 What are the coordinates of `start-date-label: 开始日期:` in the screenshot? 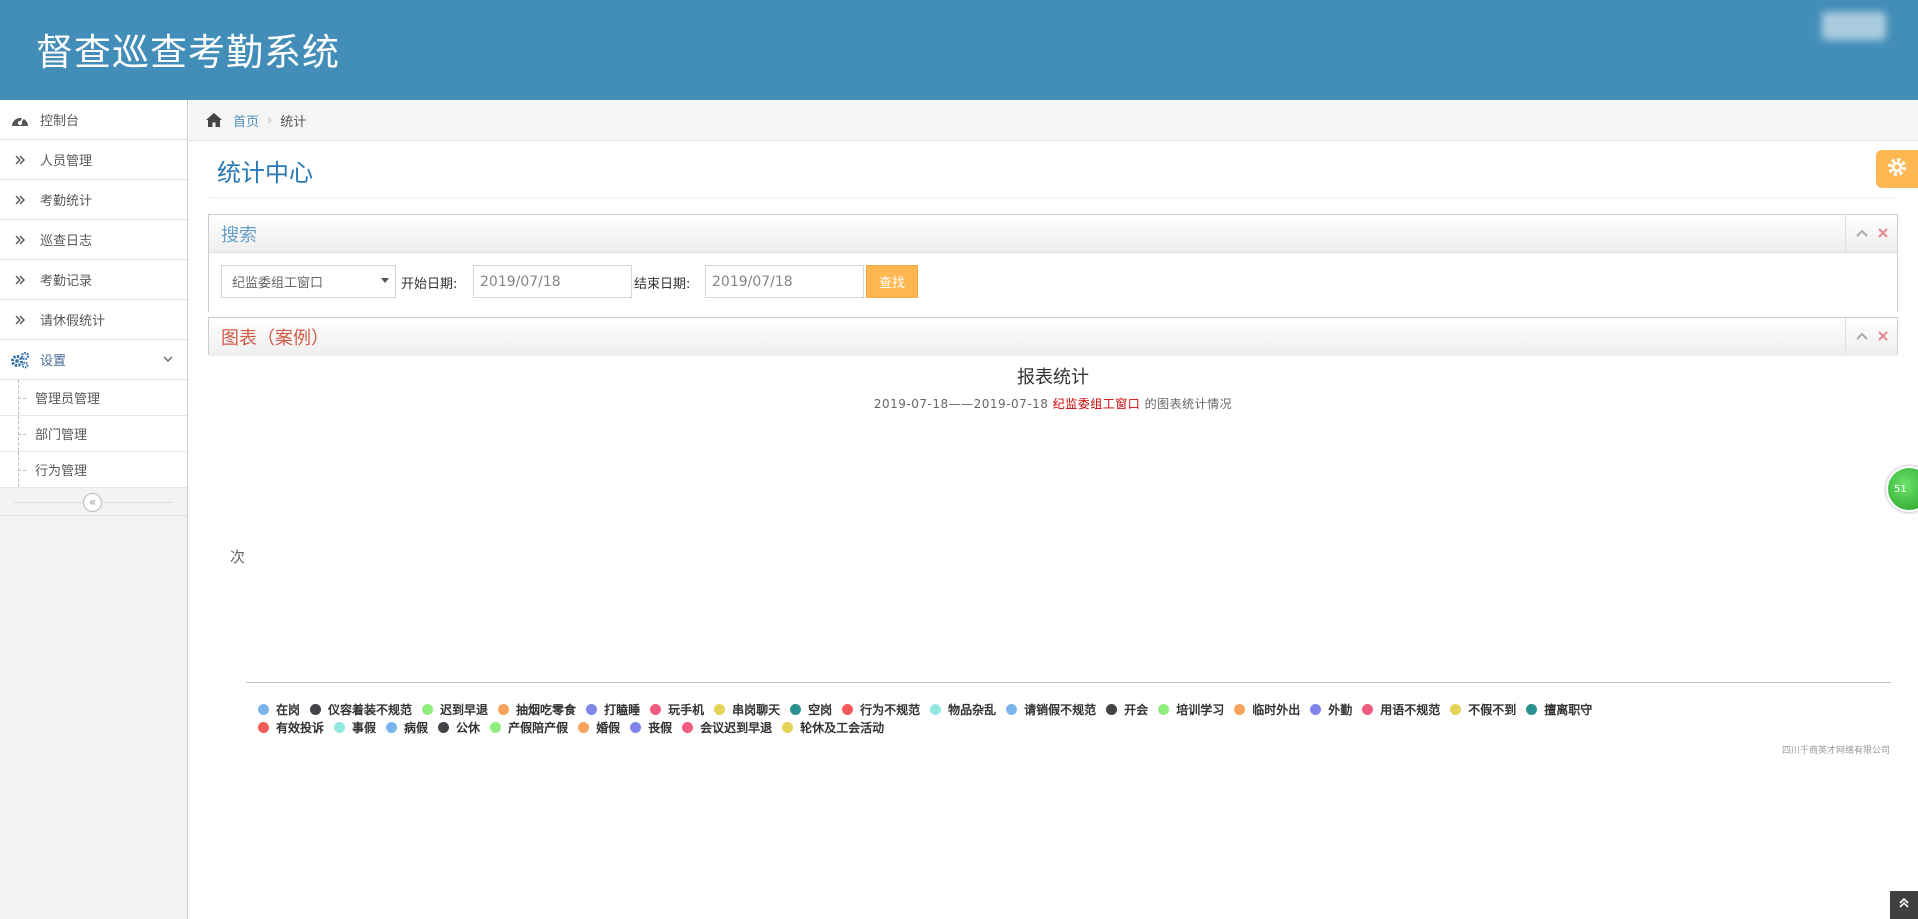 It's located at (429, 284).